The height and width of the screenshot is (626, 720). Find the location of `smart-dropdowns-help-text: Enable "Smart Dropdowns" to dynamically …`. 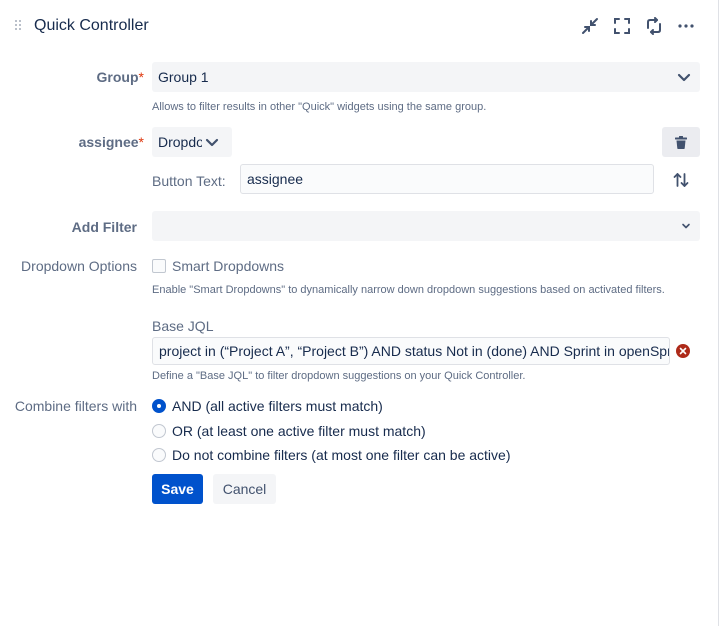

smart-dropdowns-help-text: Enable "Smart Dropdowns" to dynamically … is located at coordinates (408, 290).